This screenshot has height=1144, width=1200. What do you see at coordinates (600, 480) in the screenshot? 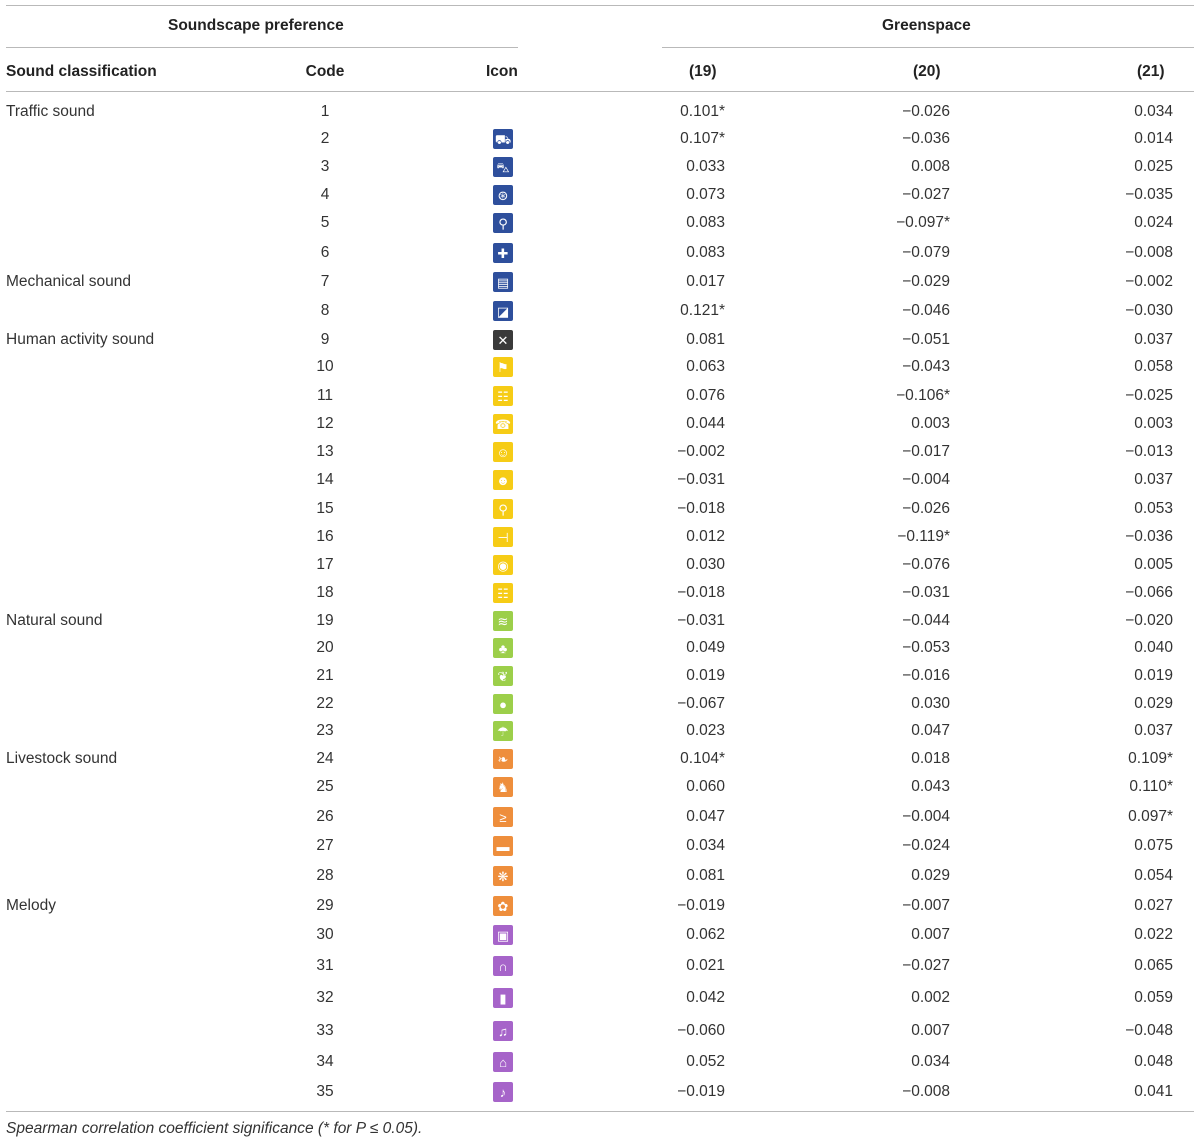
I see `table-row: 14 −0.031 −0.004 0.037 ☻` at bounding box center [600, 480].